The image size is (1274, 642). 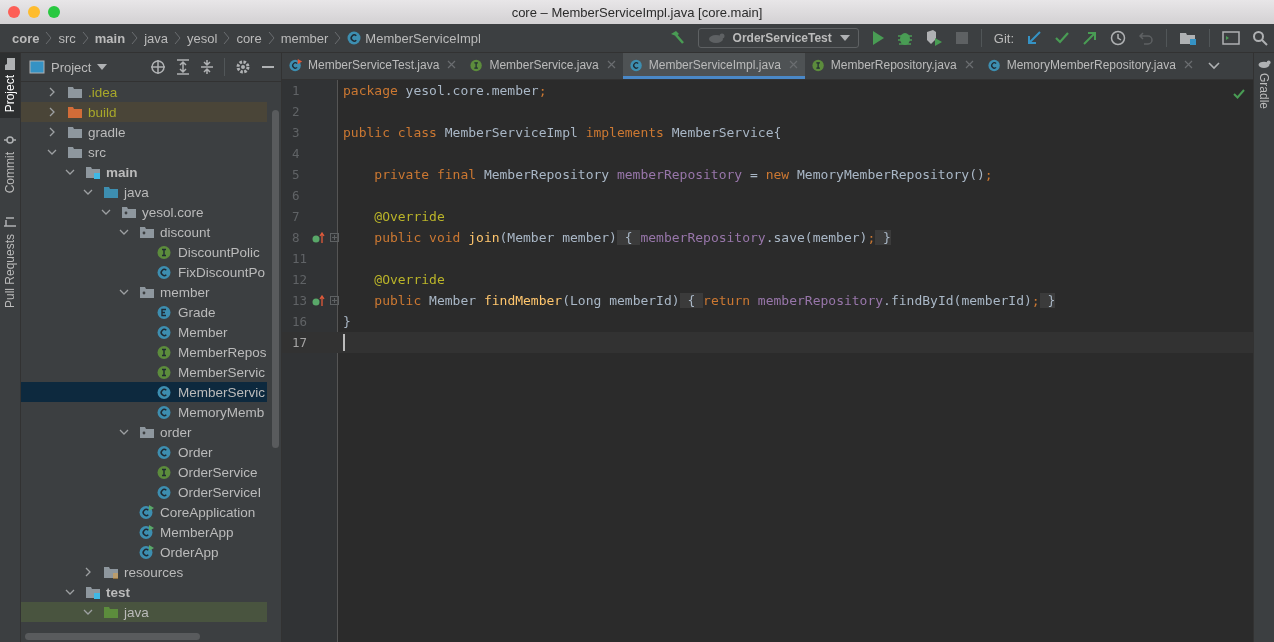 I want to click on code-line: @Override, so click(x=409, y=279).